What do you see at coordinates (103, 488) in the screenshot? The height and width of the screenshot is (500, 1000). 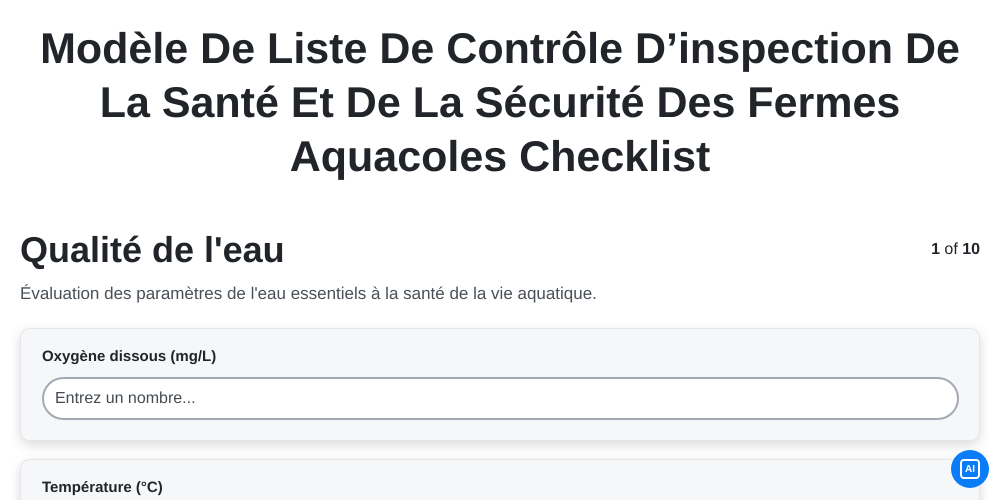 I see `field-label: Température (°C)` at bounding box center [103, 488].